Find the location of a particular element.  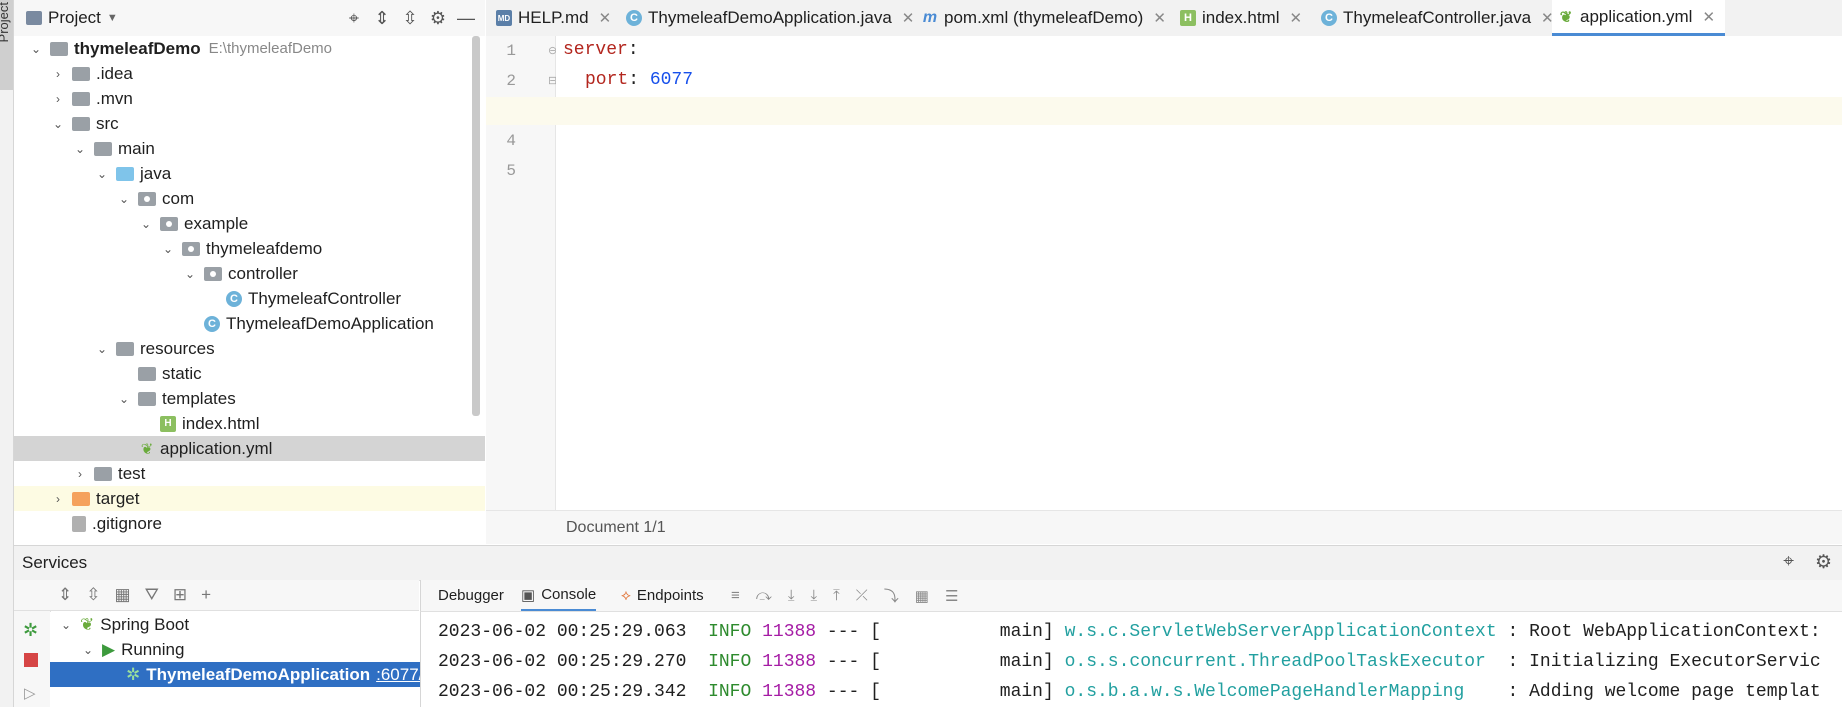

tree-item-thymeleafcontroller: C ThymeleafController is located at coordinates (249, 298).